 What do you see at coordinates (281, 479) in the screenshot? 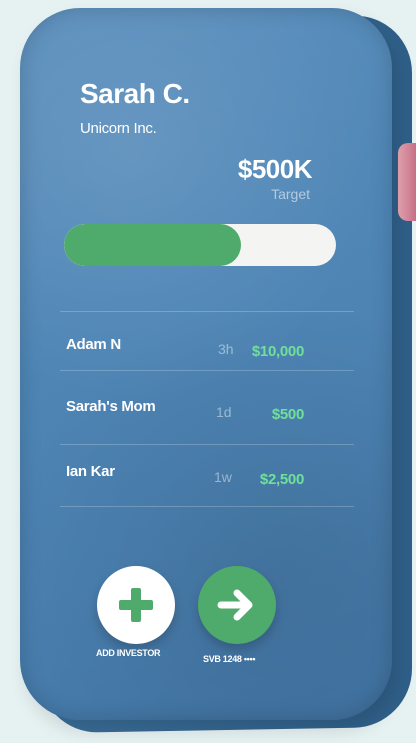
I see `investor-amount: $2,500` at bounding box center [281, 479].